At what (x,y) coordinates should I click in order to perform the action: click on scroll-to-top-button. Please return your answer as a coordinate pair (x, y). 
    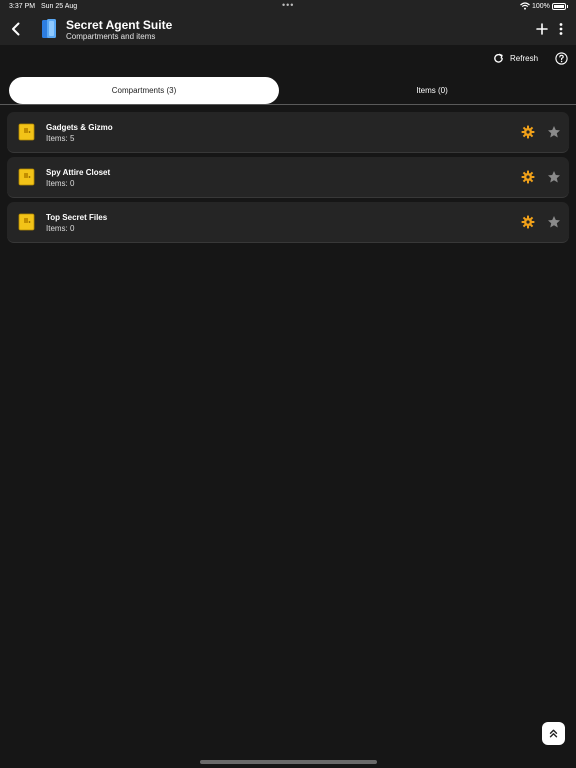
    Looking at the image, I should click on (553, 733).